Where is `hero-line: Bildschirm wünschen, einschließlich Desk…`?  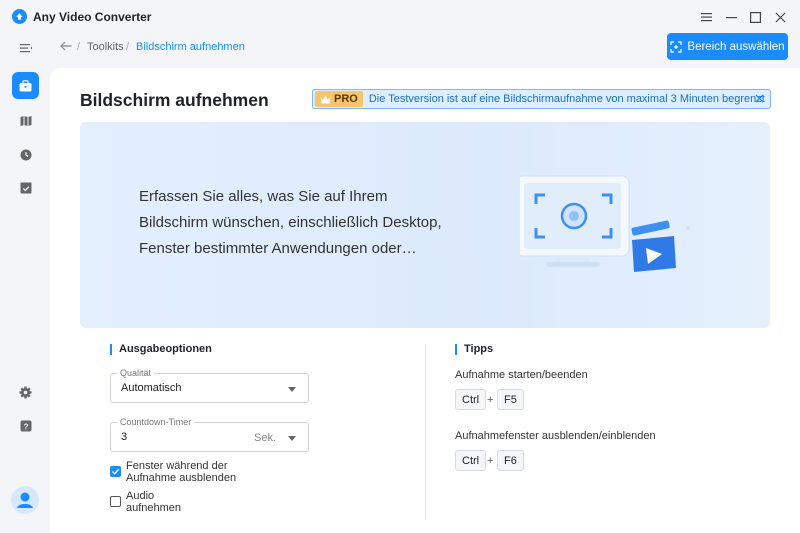 hero-line: Bildschirm wünschen, einschließlich Desk… is located at coordinates (290, 222).